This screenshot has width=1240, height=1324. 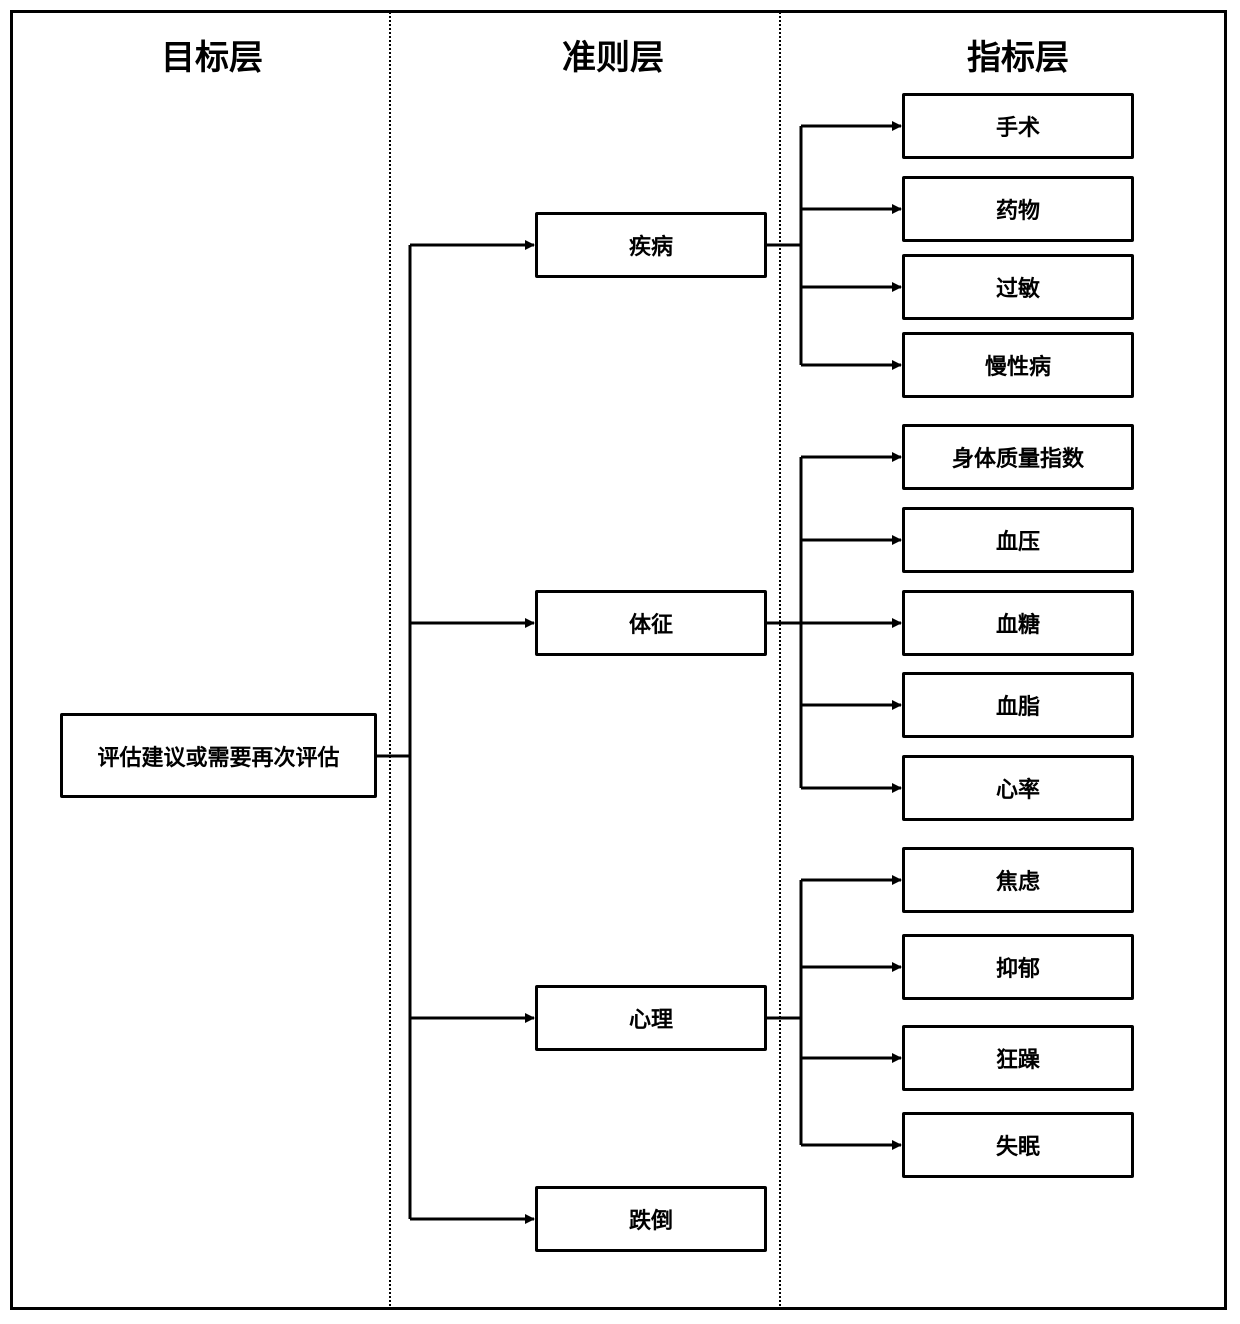 I want to click on indicator-node: 慢性病, so click(x=1018, y=365).